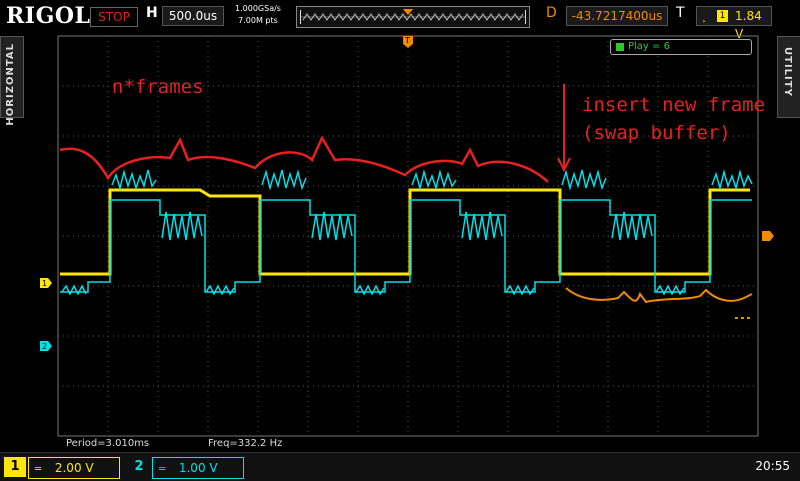 The height and width of the screenshot is (481, 800). I want to click on trigger-level-marker, so click(768, 236).